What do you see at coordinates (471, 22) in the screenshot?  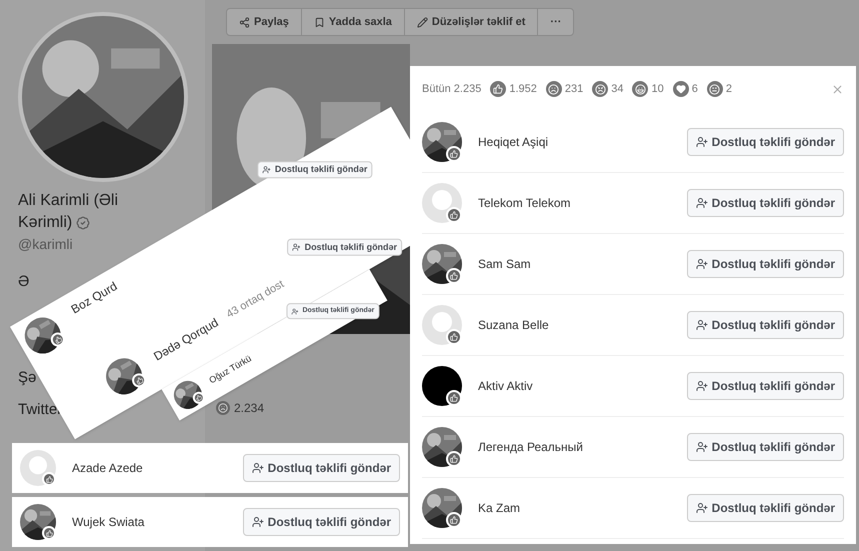 I see `toolbar-button: Düzəlişlər təklif et` at bounding box center [471, 22].